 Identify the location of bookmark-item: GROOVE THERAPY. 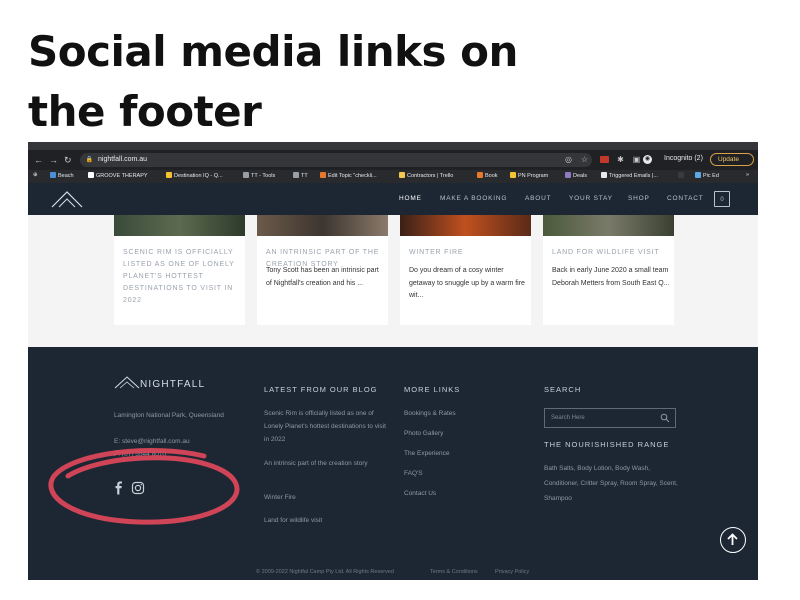
(118, 175).